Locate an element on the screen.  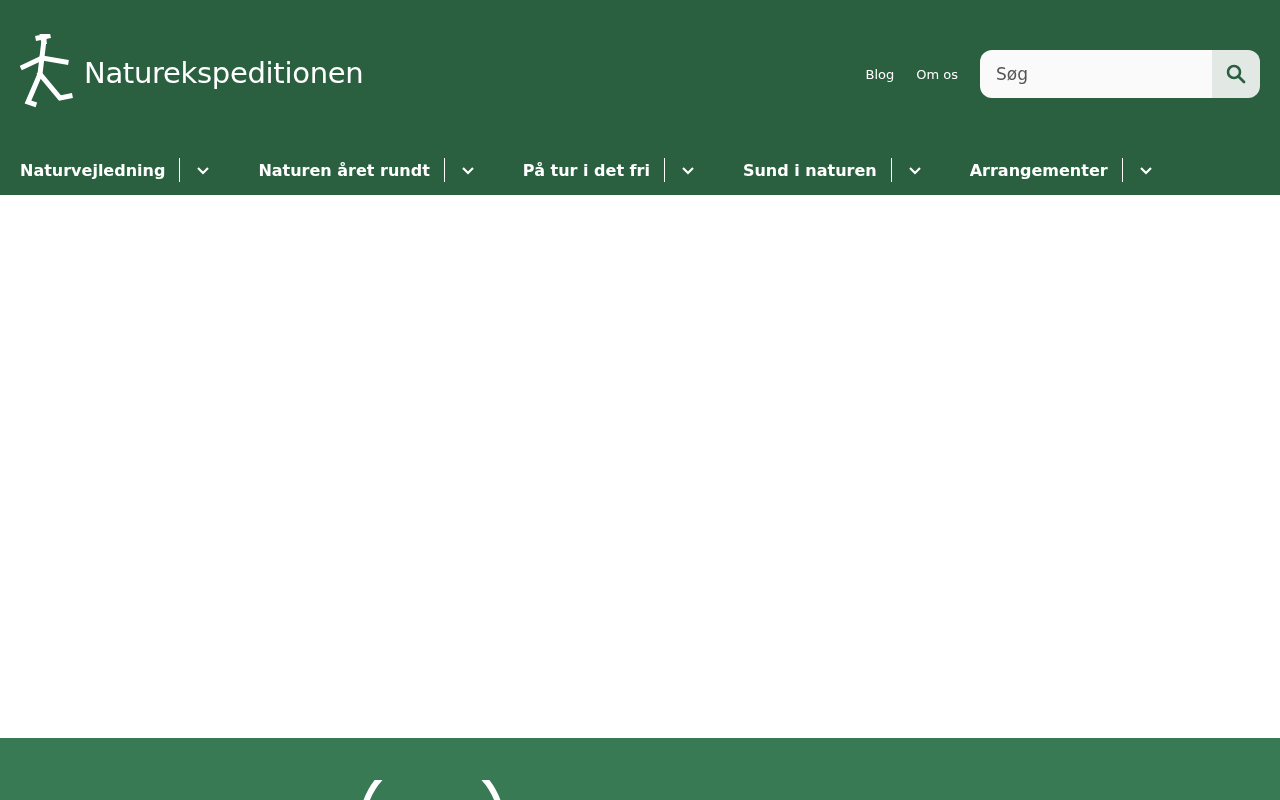
main-nav-link: Naturvejledning is located at coordinates (93, 170).